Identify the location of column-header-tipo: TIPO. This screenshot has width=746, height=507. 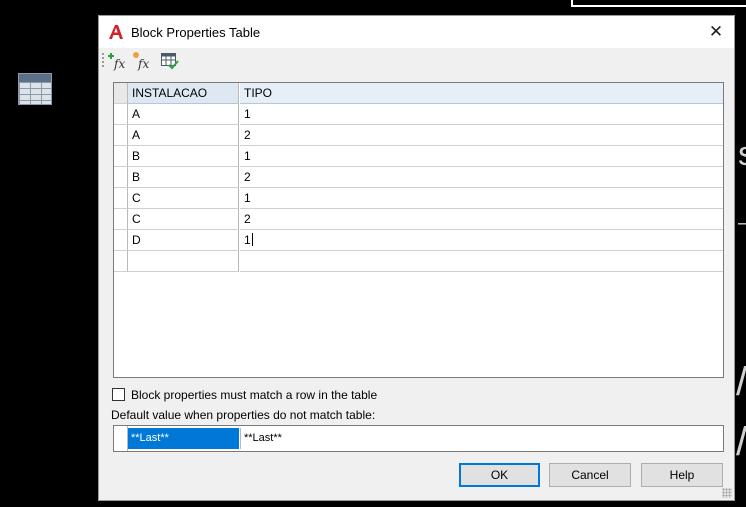
(481, 93).